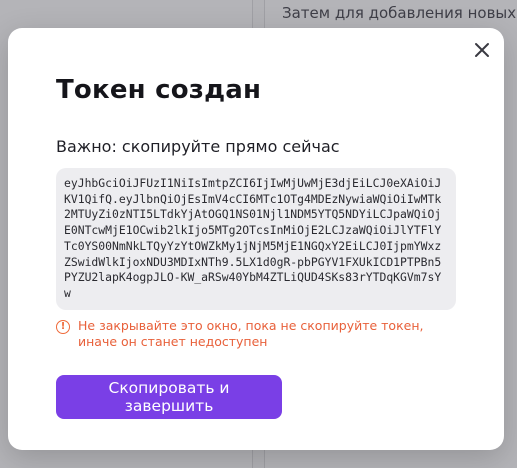  I want to click on copy-and-finish-button: Скопировать и завершить, so click(169, 397).